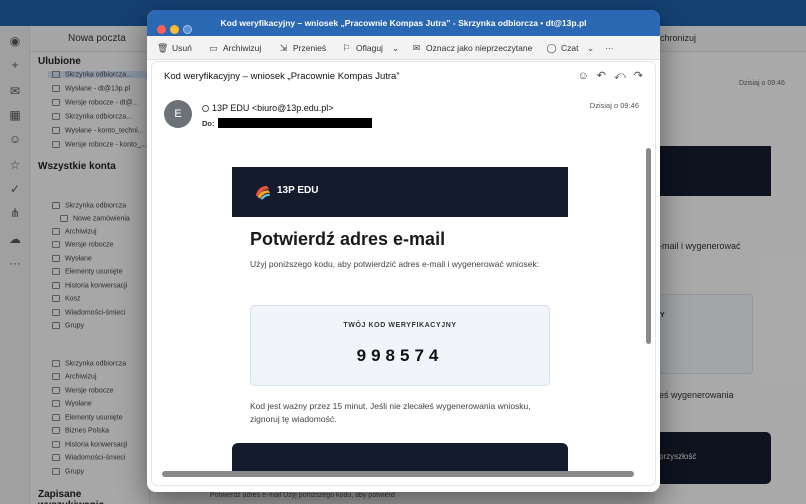 The width and height of the screenshot is (806, 504). Describe the element at coordinates (213, 48) in the screenshot. I see `archive-icon: ▭` at that location.